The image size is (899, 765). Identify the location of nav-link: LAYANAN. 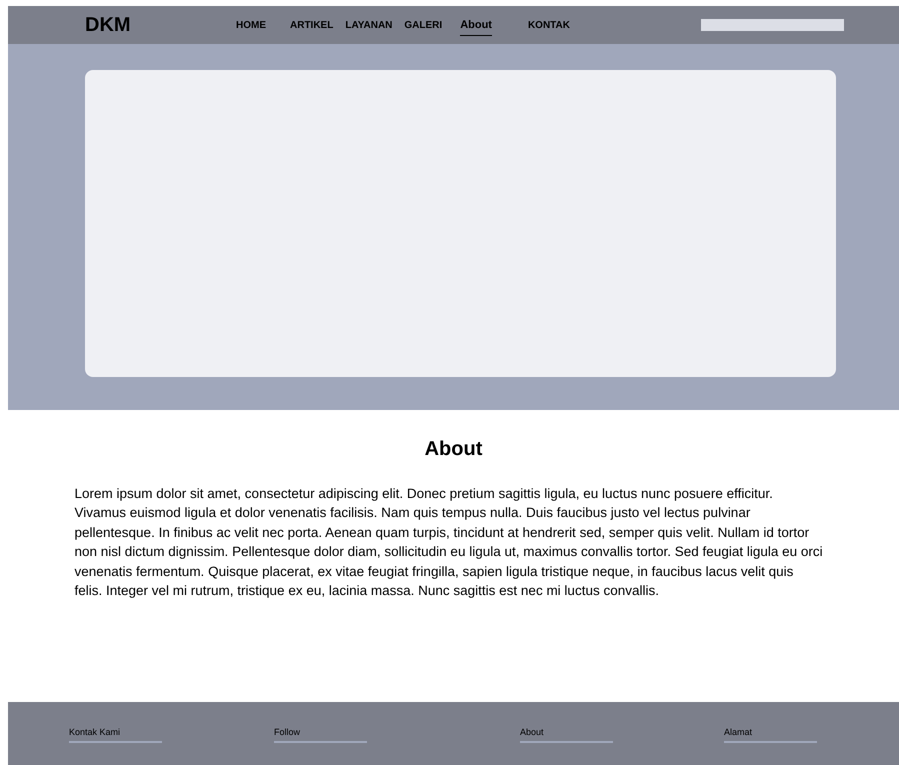
(368, 25).